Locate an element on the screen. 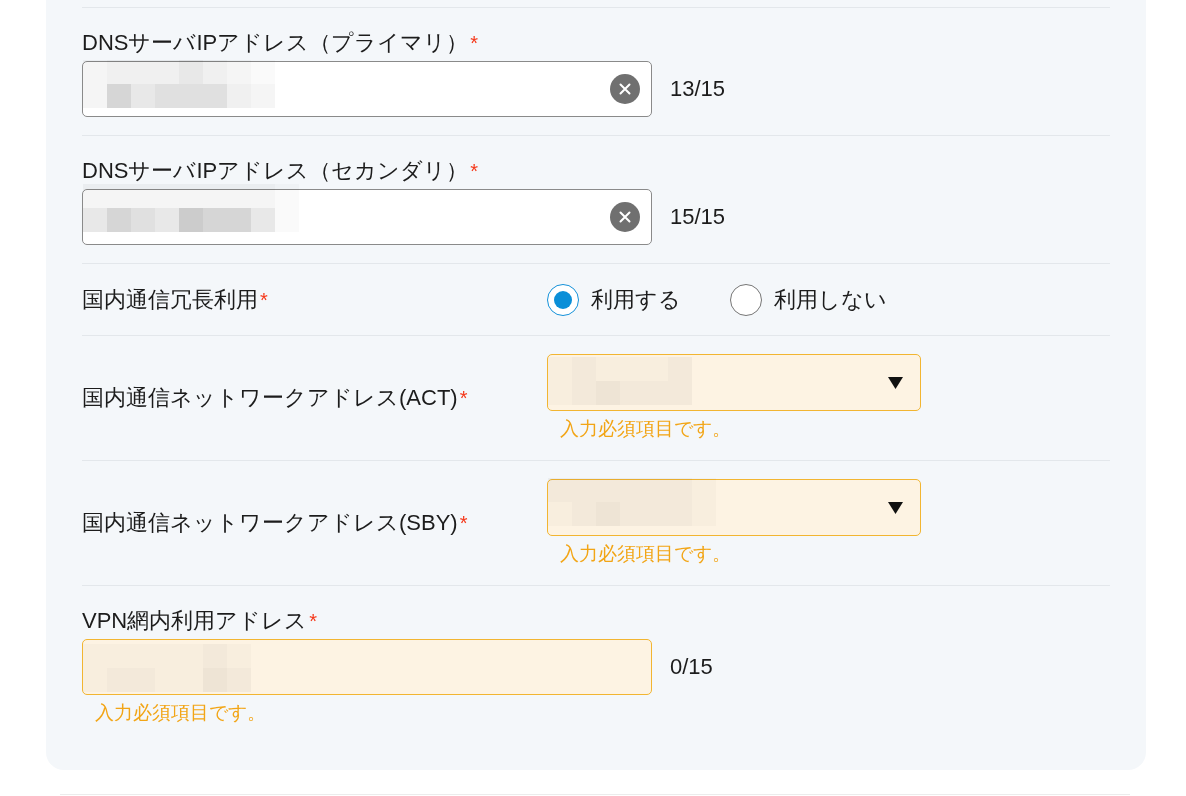 The width and height of the screenshot is (1186, 796). field-label: VPN網内利用アドレス is located at coordinates (195, 621).